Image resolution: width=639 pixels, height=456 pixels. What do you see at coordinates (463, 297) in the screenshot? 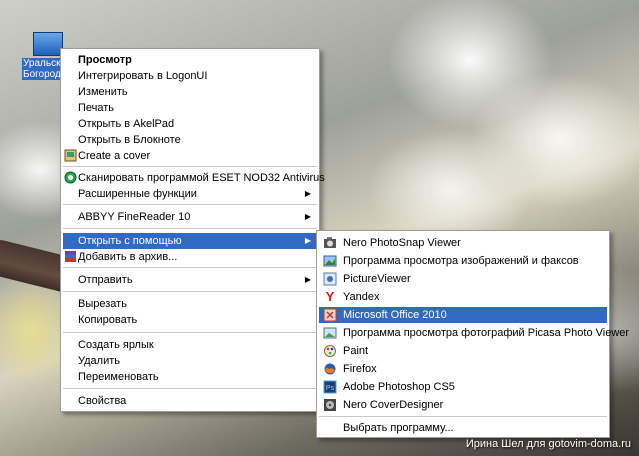
I see `submenu-item-yandex: Y Yandex` at bounding box center [463, 297].